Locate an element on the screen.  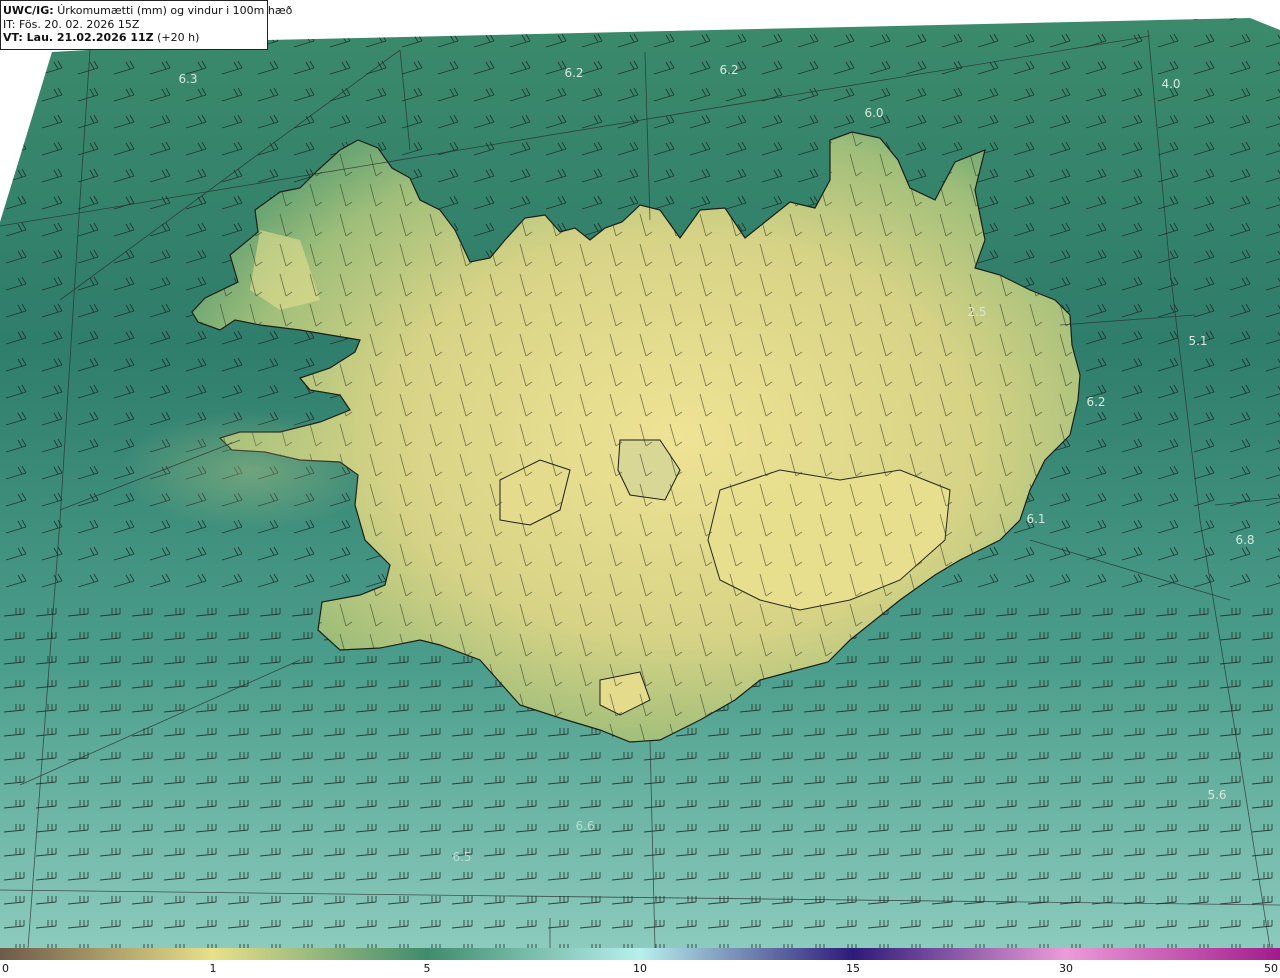
colorbar-tick-label: 50 is located at coordinates (1271, 968).